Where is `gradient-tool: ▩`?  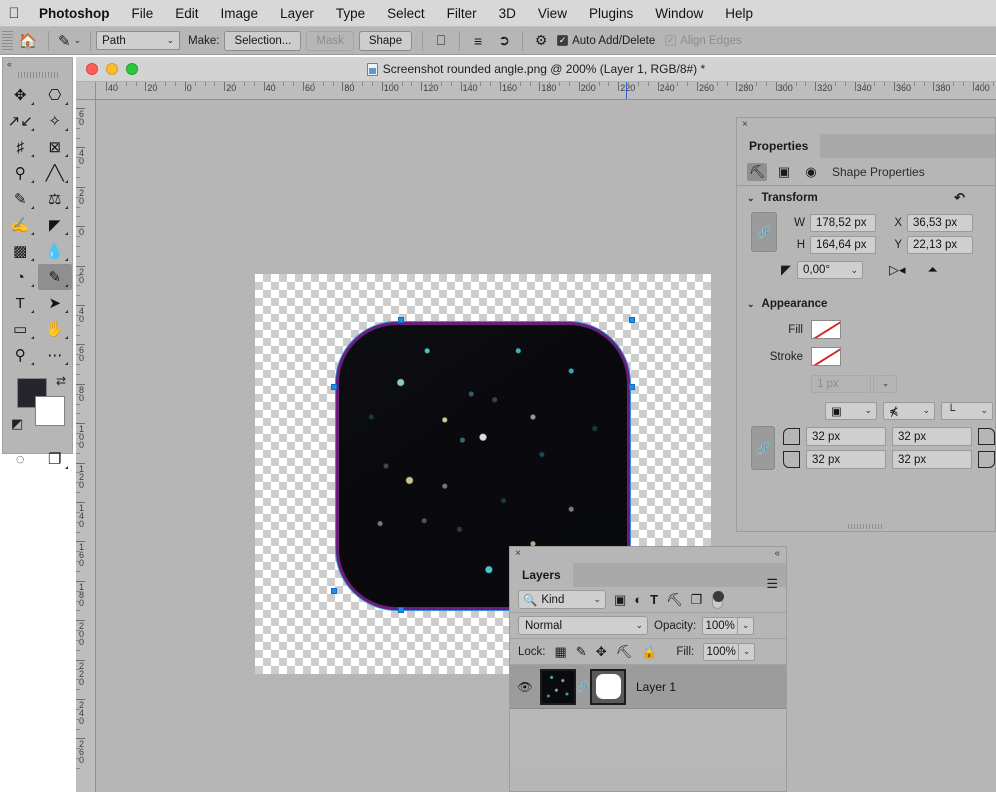
gradient-tool: ▩ is located at coordinates (20, 251).